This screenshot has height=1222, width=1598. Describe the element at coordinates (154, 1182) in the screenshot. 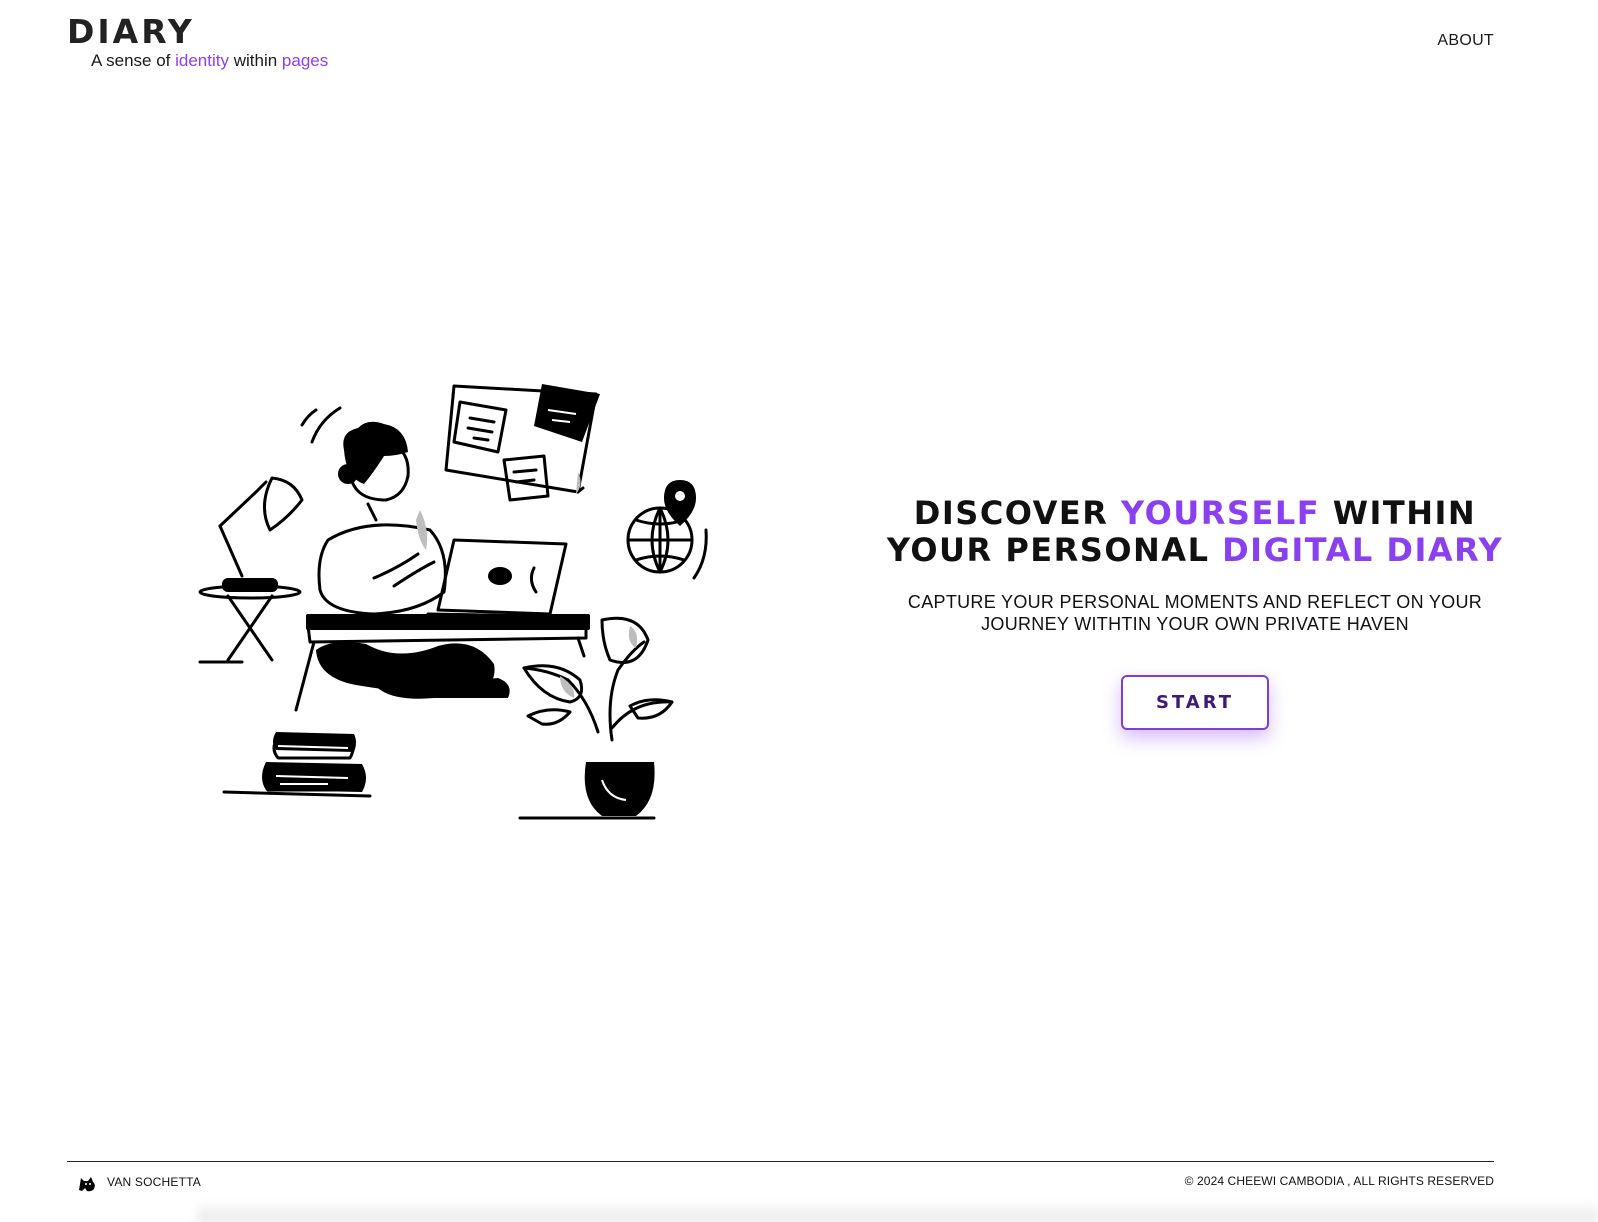

I see `footer-author-name: VAN SOCHETTA` at that location.